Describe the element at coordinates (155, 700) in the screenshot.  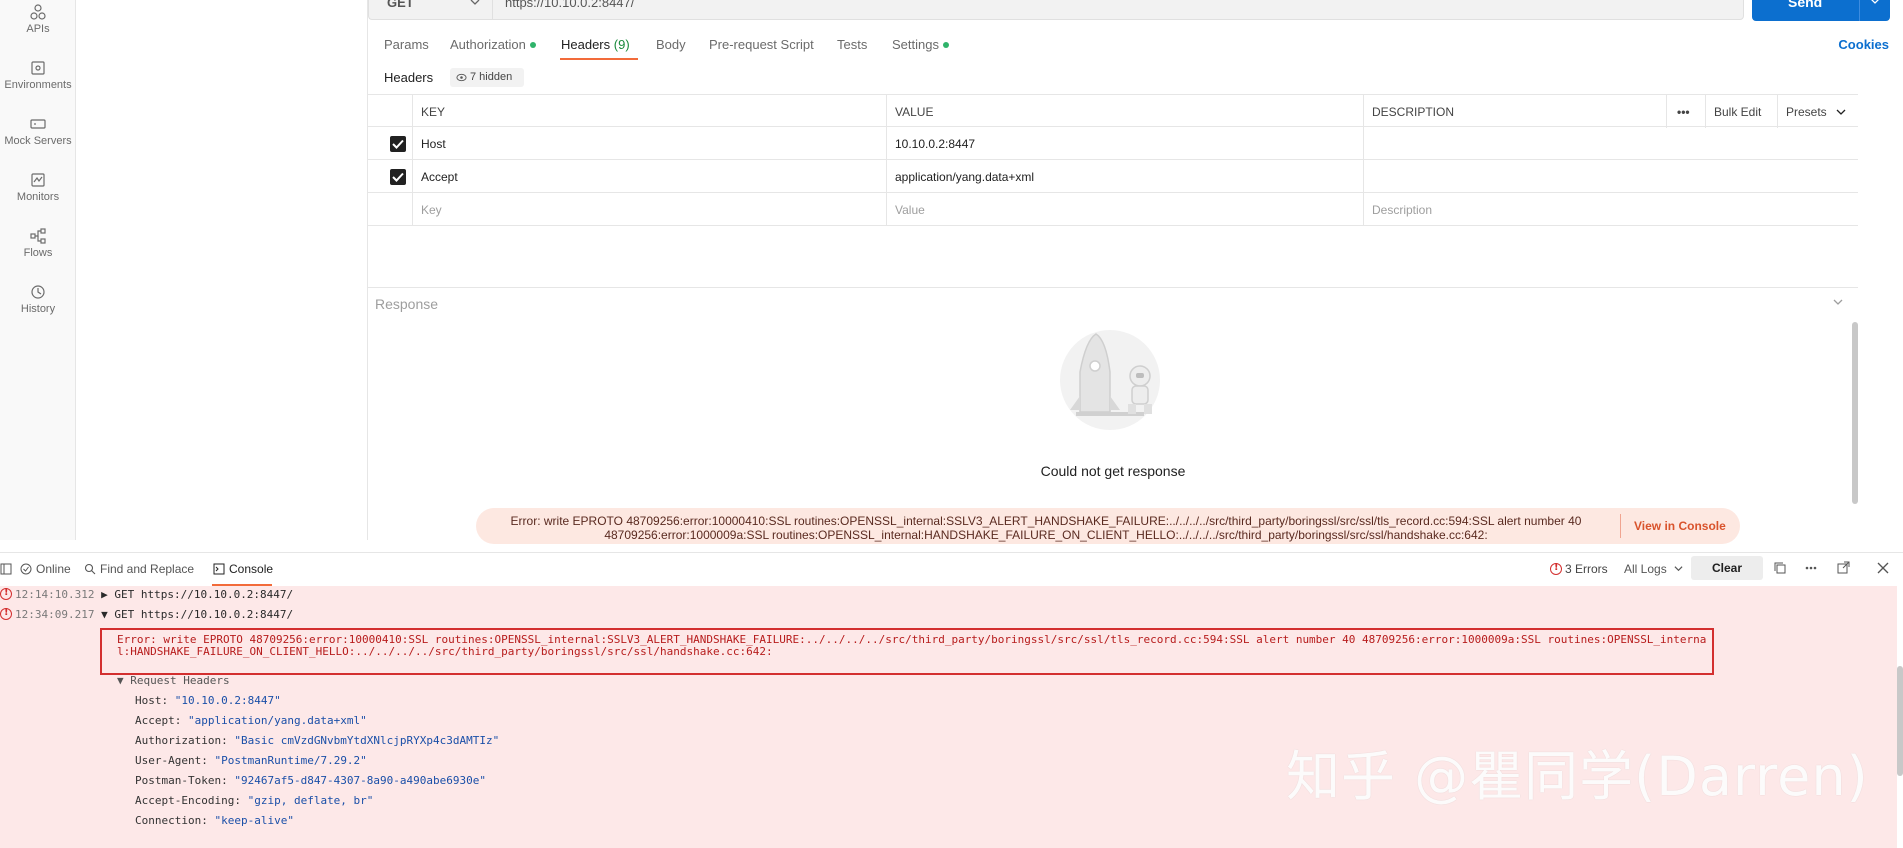
I see `header-key: Host:` at that location.